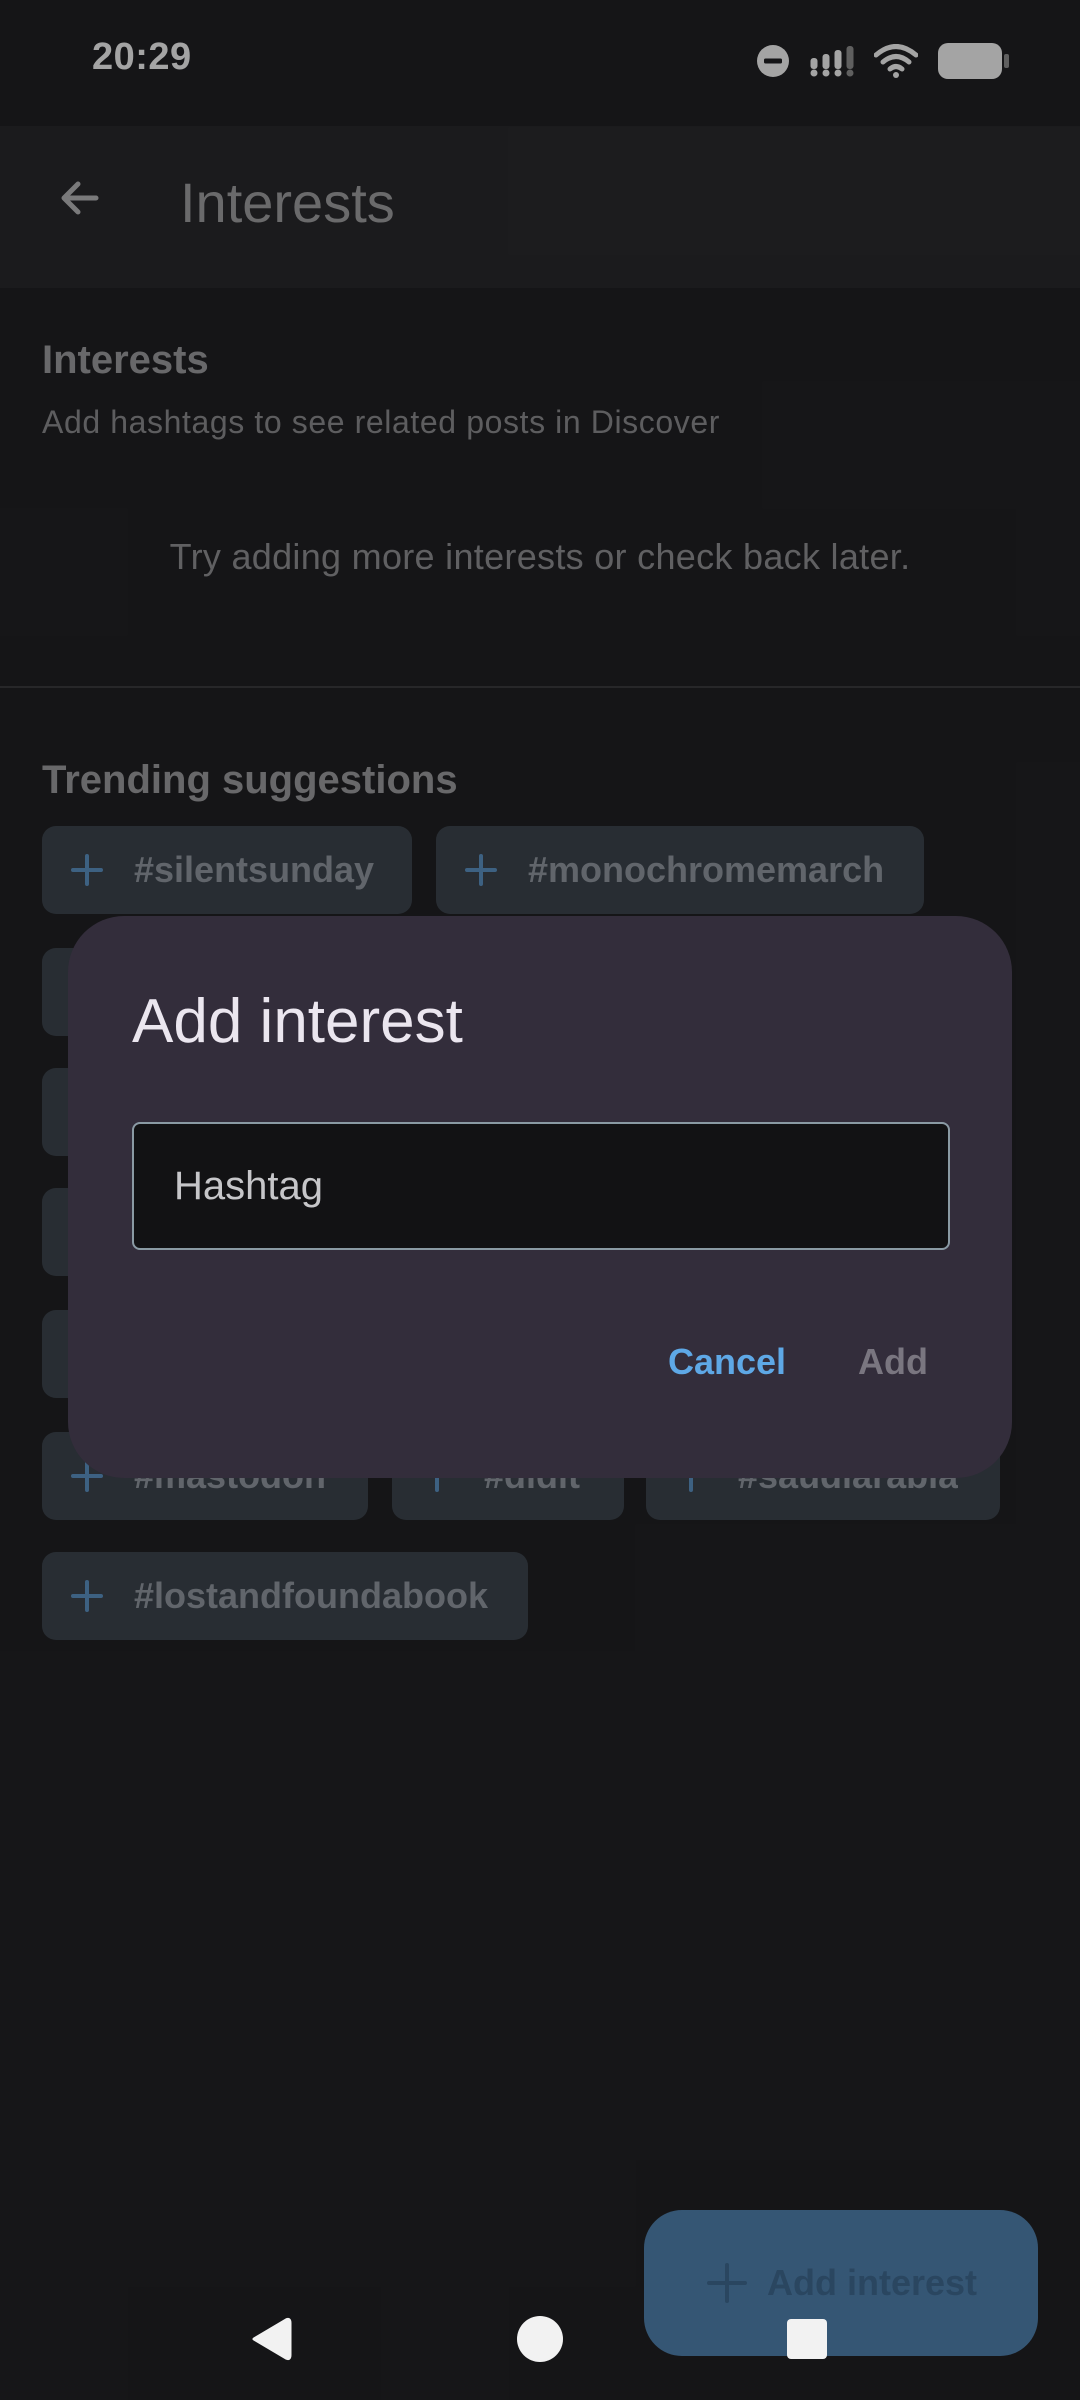 The width and height of the screenshot is (1080, 2400). What do you see at coordinates (287, 202) in the screenshot?
I see `page-title: Interests` at bounding box center [287, 202].